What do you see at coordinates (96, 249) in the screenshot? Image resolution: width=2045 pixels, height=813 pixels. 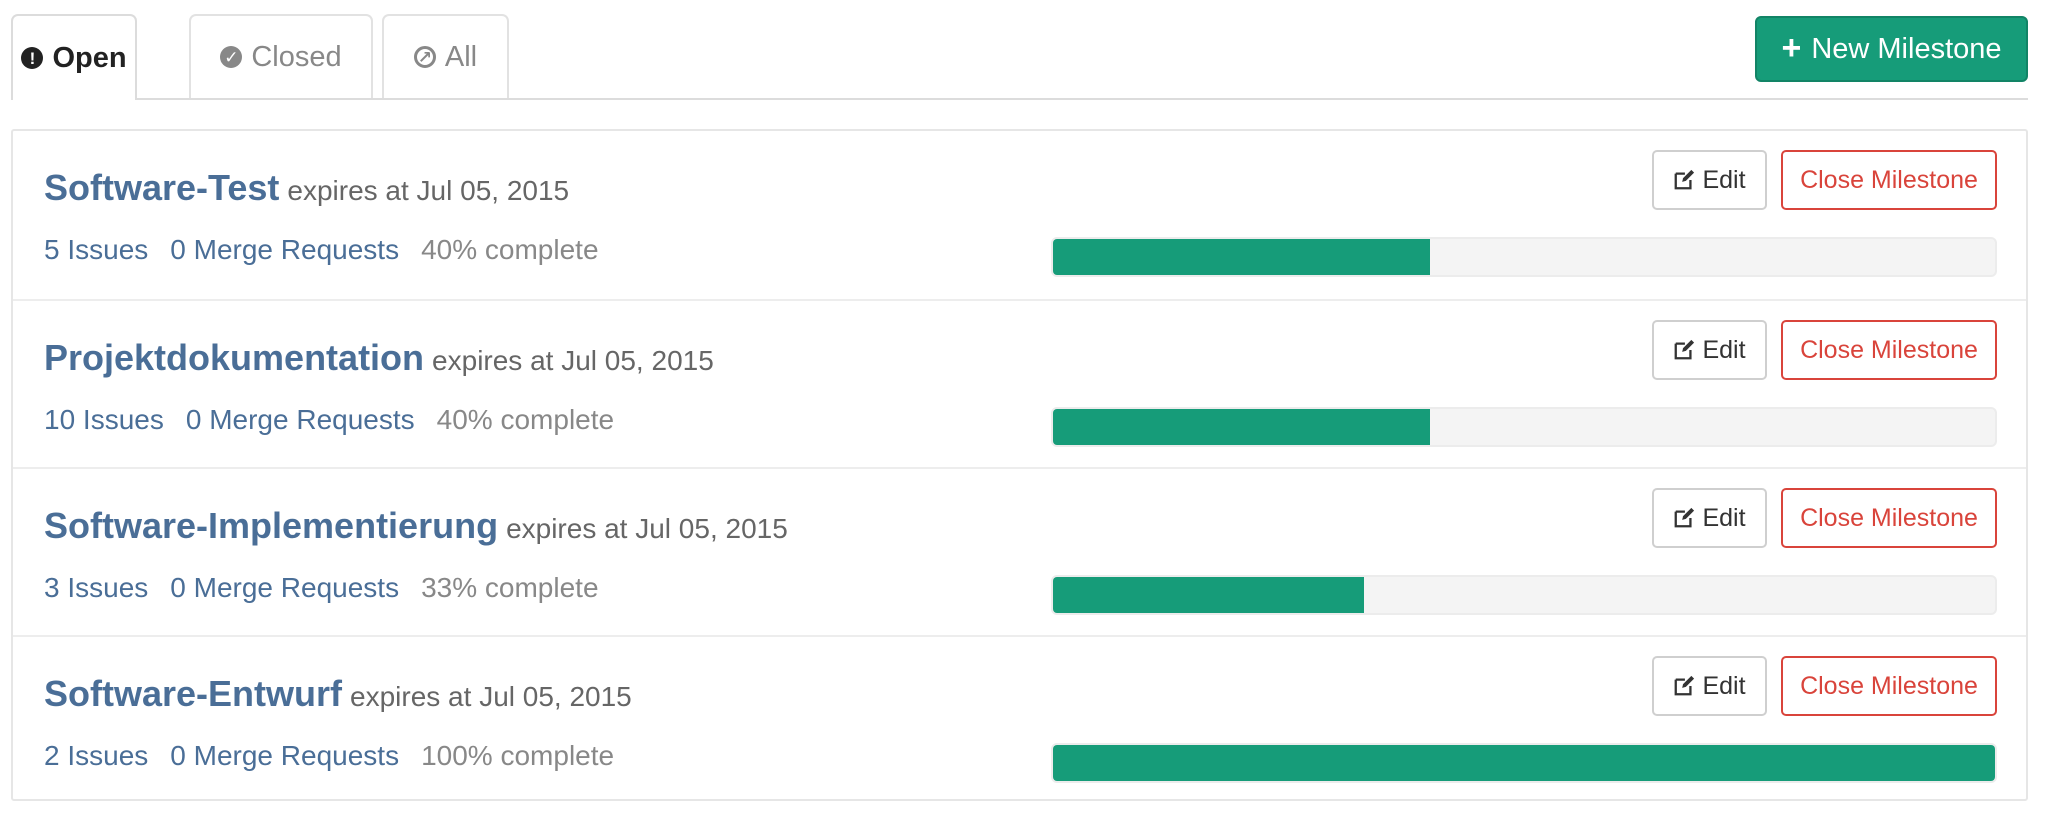 I see `issues-link: 5 Issues` at bounding box center [96, 249].